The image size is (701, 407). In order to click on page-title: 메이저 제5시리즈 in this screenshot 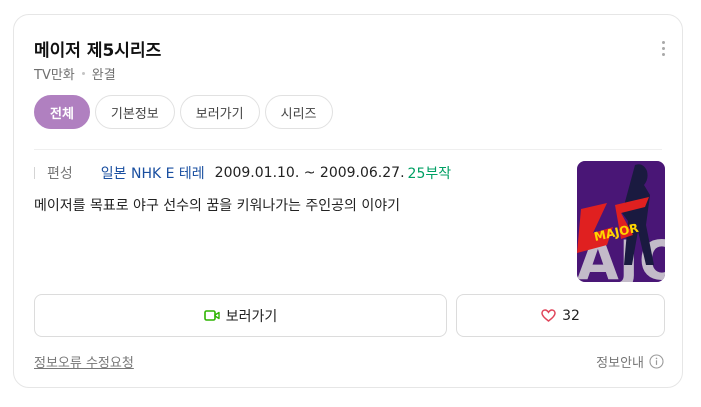, I will do `click(98, 51)`.